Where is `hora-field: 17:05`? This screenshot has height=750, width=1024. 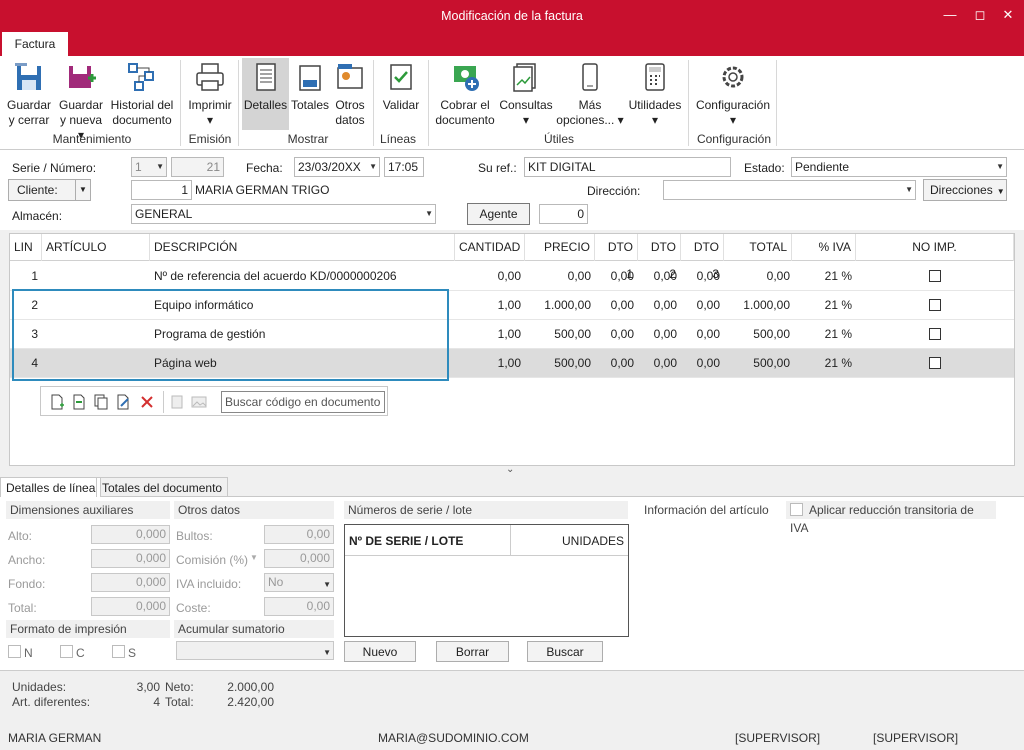
hora-field: 17:05 is located at coordinates (404, 167).